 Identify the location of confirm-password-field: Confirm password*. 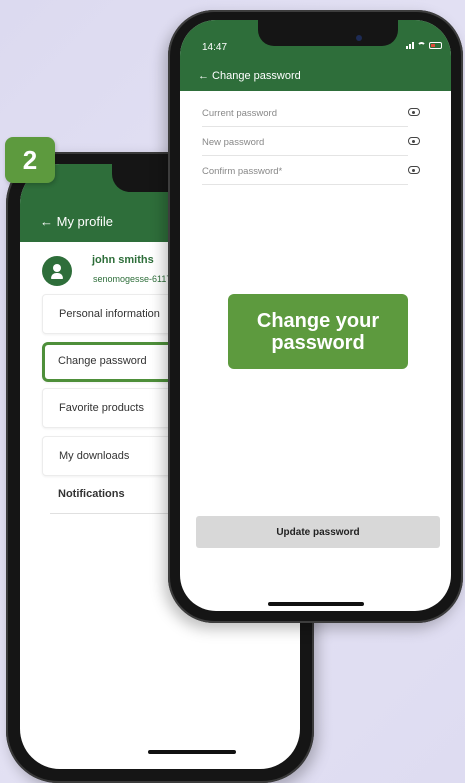
(311, 171).